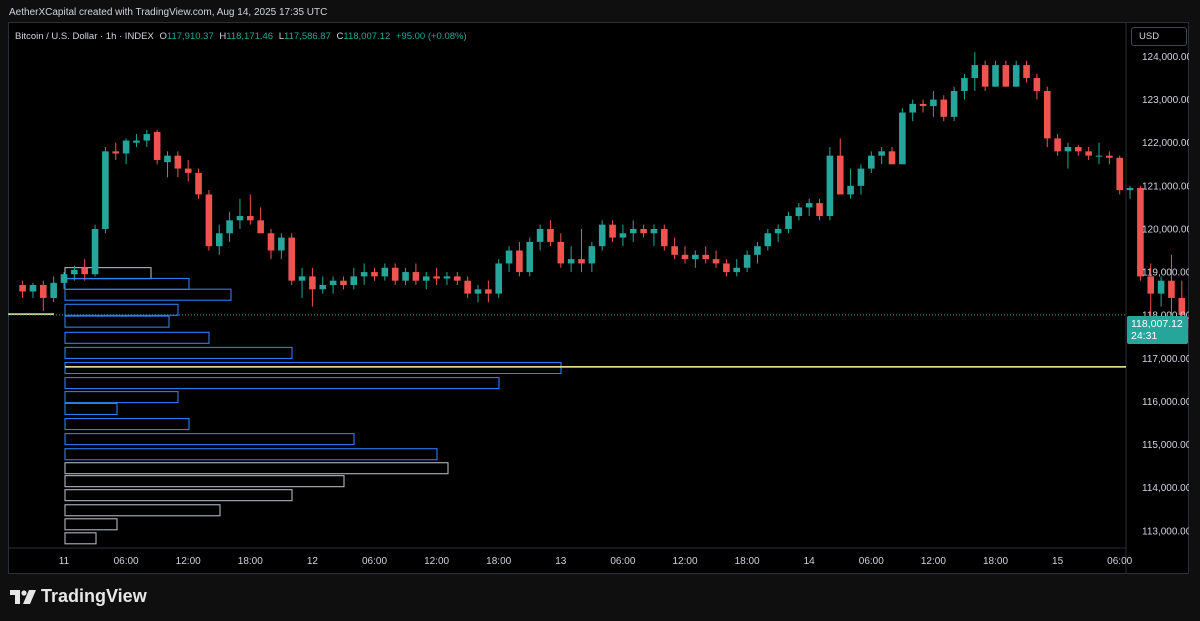 Image resolution: width=1200 pixels, height=621 pixels. I want to click on footer, so click(600, 597).